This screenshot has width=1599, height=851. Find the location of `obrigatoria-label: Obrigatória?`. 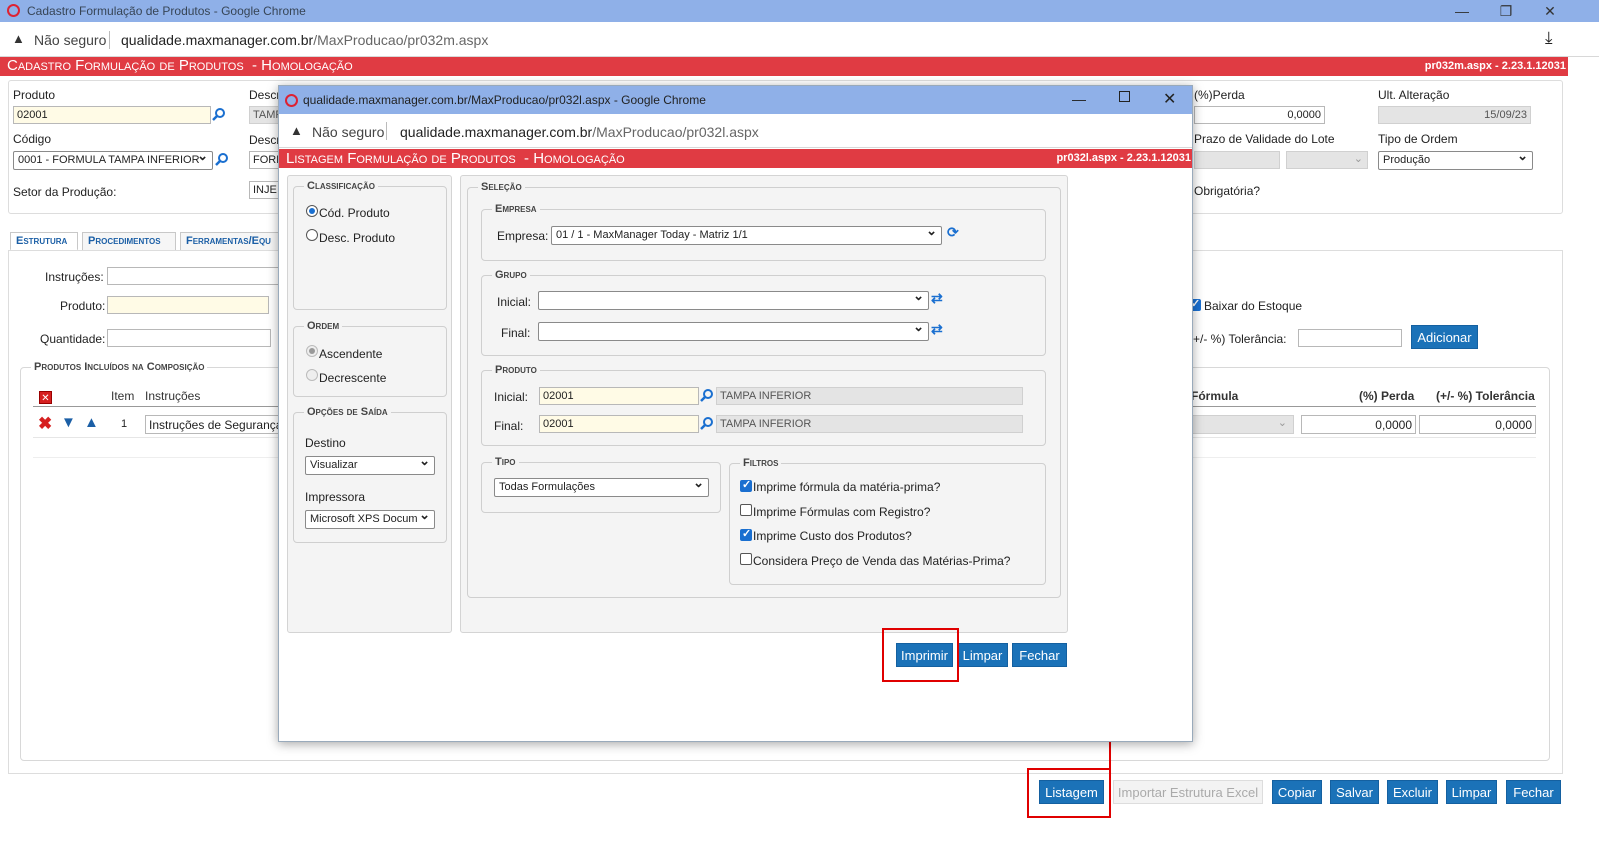

obrigatoria-label: Obrigatória? is located at coordinates (1227, 191).